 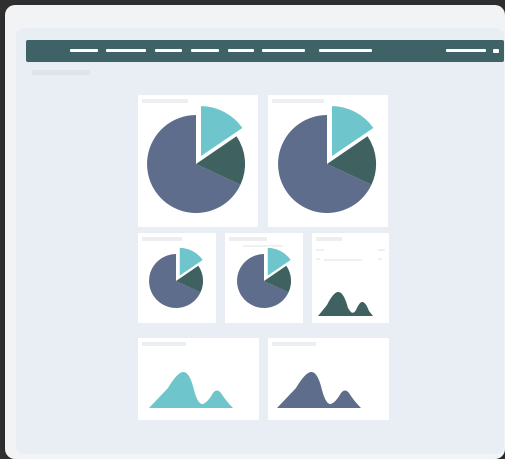 I want to click on card-area-small, so click(x=350, y=278).